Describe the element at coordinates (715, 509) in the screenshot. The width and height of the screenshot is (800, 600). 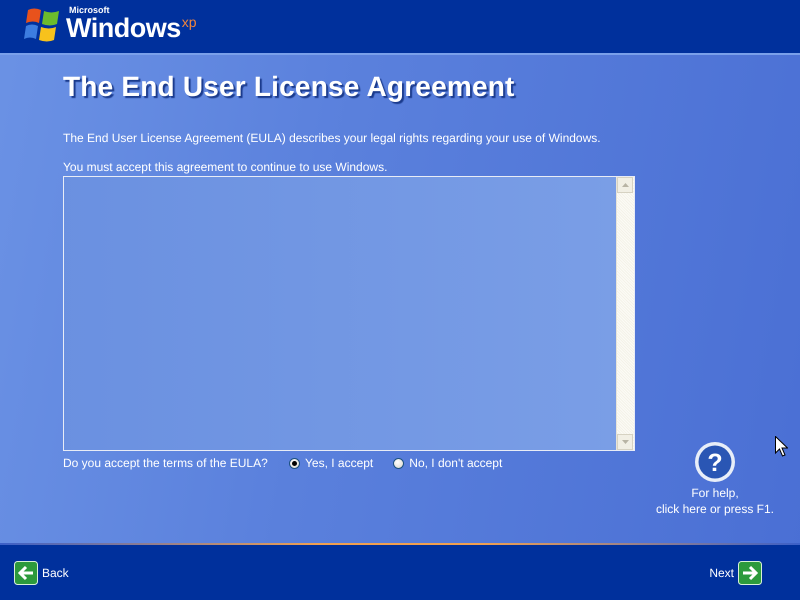
I see `help-text: click here or press F1.` at that location.